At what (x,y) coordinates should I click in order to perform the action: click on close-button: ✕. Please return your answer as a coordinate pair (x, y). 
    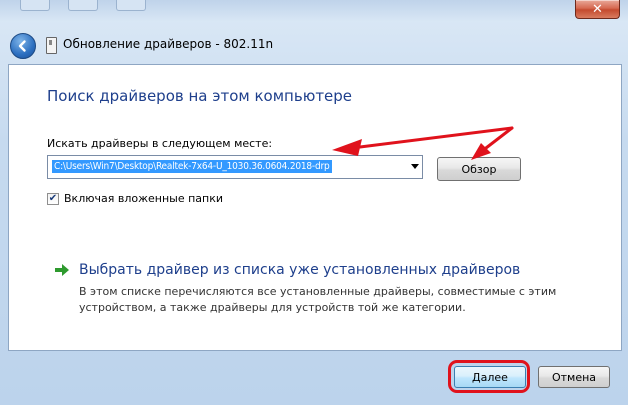
    Looking at the image, I should click on (597, 9).